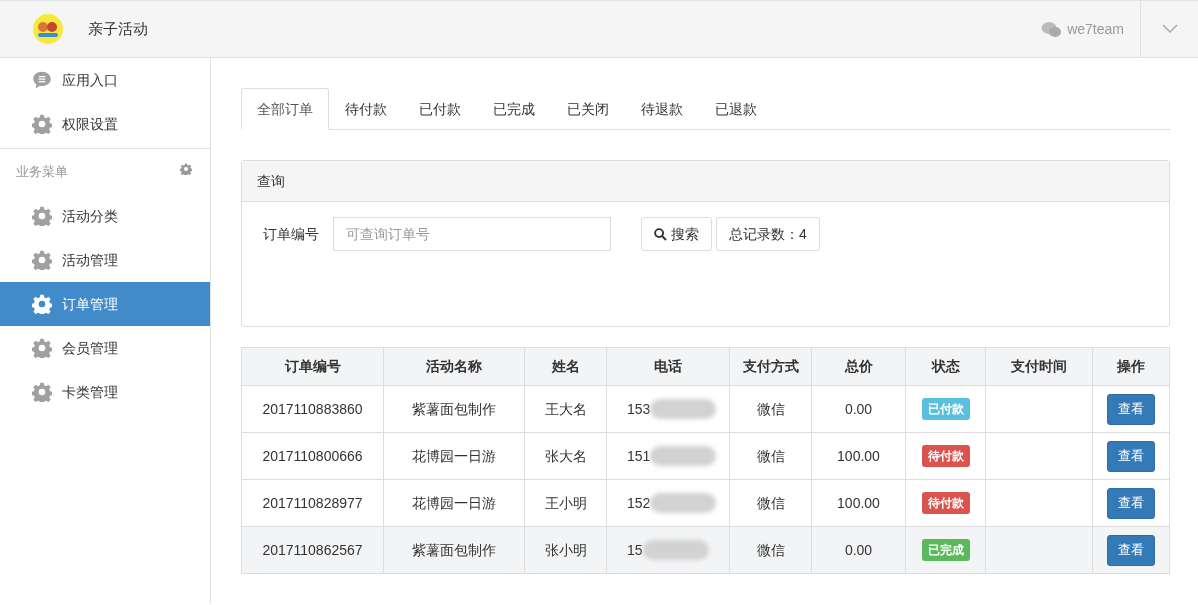  What do you see at coordinates (271, 181) in the screenshot?
I see `panel-title: 查询` at bounding box center [271, 181].